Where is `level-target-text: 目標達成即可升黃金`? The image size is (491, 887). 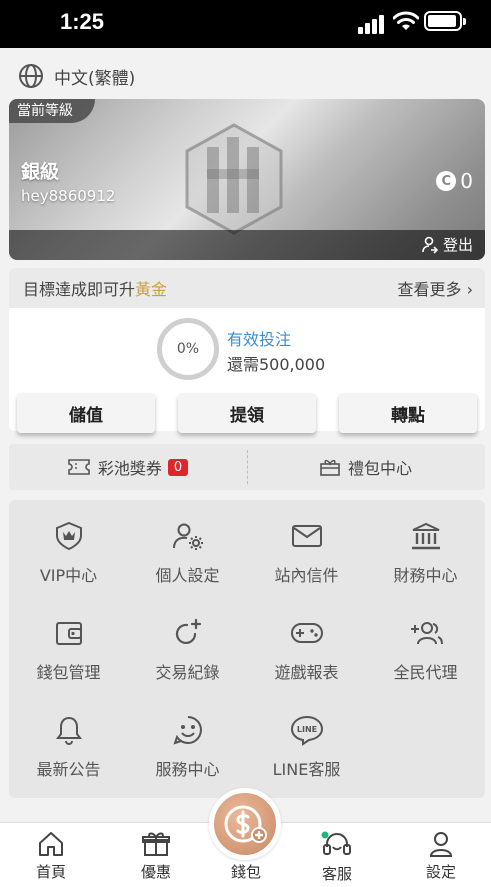
level-target-text: 目標達成即可升黃金 is located at coordinates (95, 288).